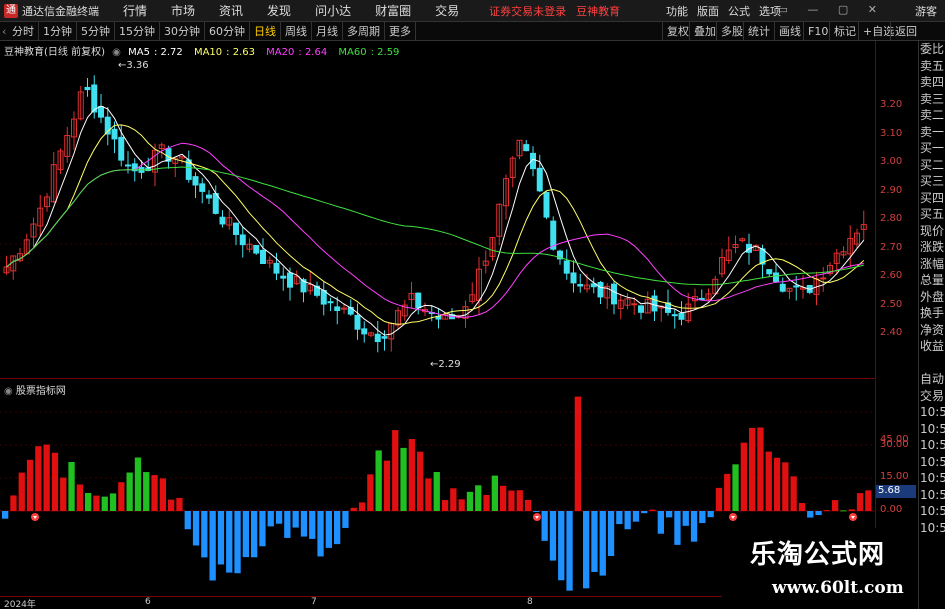 This screenshot has height=609, width=945. Describe the element at coordinates (447, 10) in the screenshot. I see `menu-trade: 交易` at that location.